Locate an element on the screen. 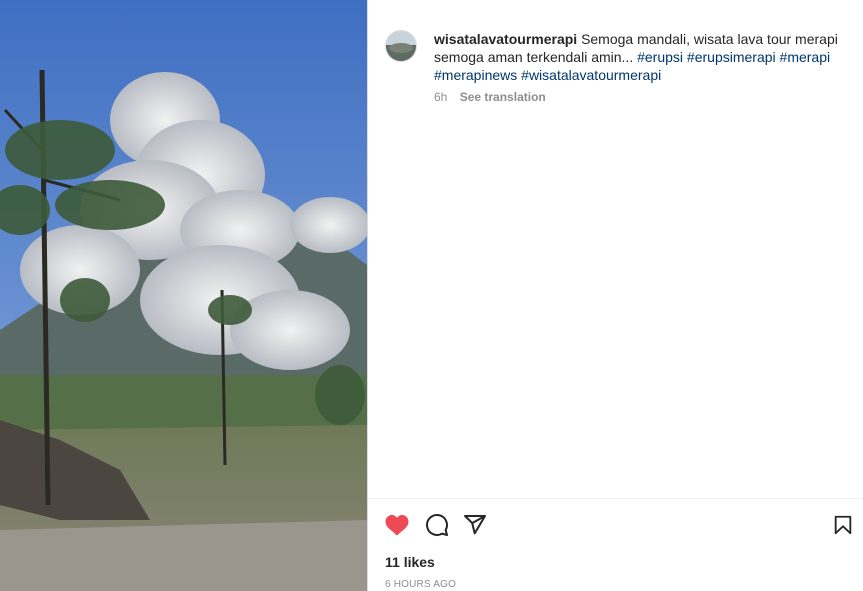  save-button is located at coordinates (843, 525).